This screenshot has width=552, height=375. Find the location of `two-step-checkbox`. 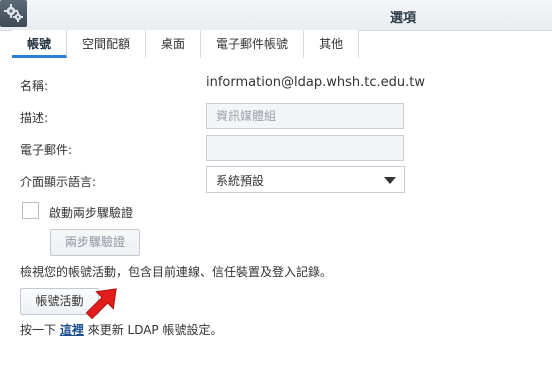

two-step-checkbox is located at coordinates (30, 210).